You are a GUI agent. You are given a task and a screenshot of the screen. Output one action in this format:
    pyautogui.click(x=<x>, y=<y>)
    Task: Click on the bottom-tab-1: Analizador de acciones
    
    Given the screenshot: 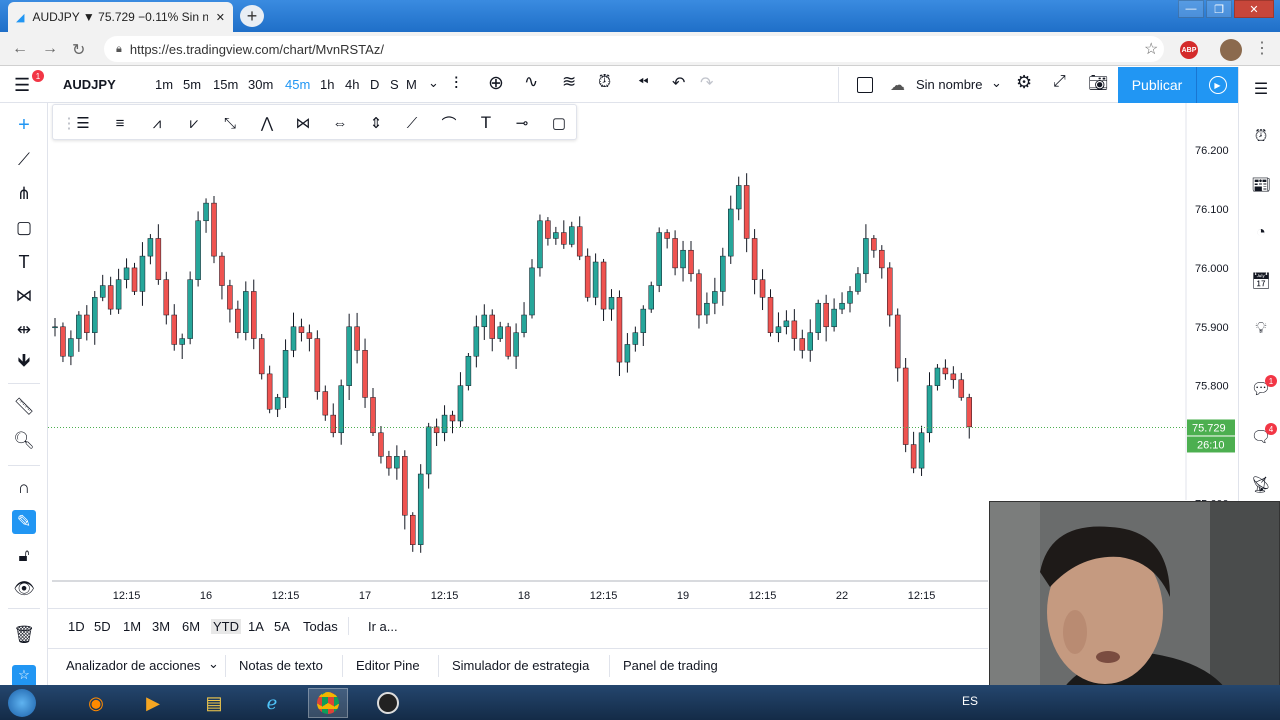 What is the action you would take?
    pyautogui.click(x=133, y=665)
    